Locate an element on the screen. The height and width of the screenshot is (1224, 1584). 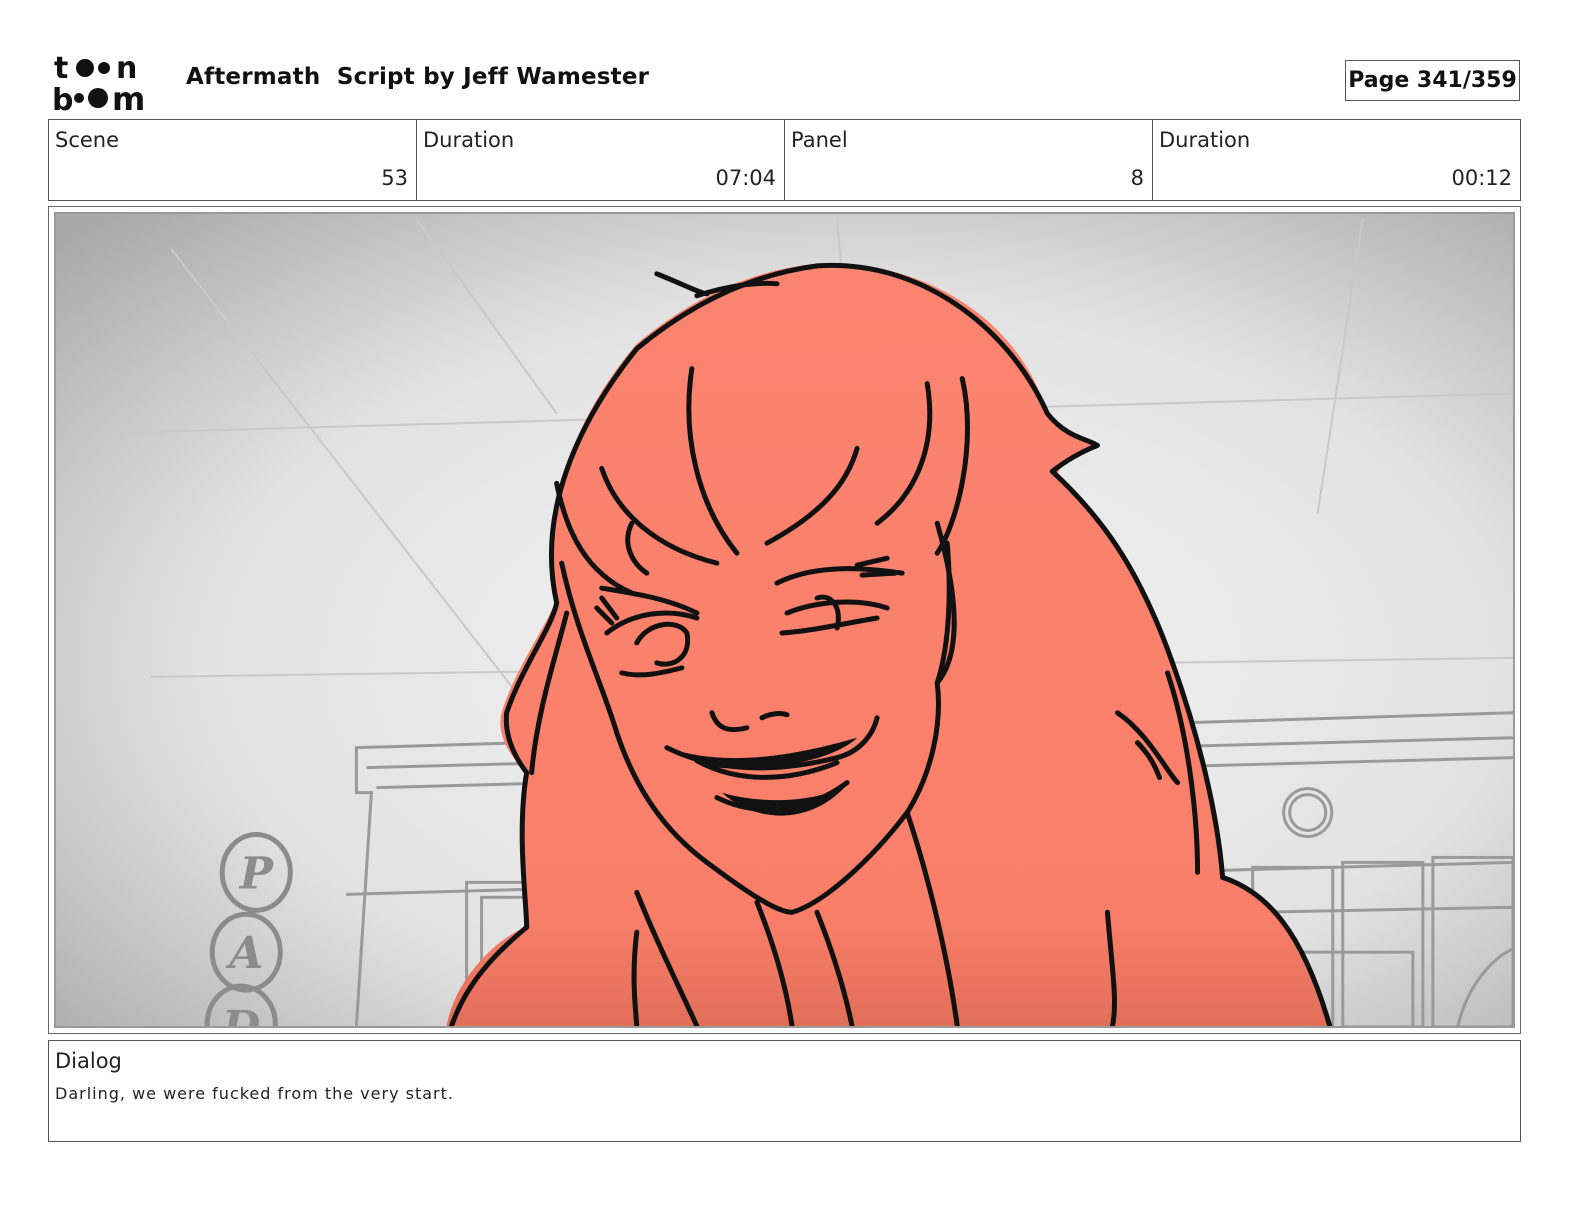
scene-duration-cell: Duration 07:04 is located at coordinates (601, 160).